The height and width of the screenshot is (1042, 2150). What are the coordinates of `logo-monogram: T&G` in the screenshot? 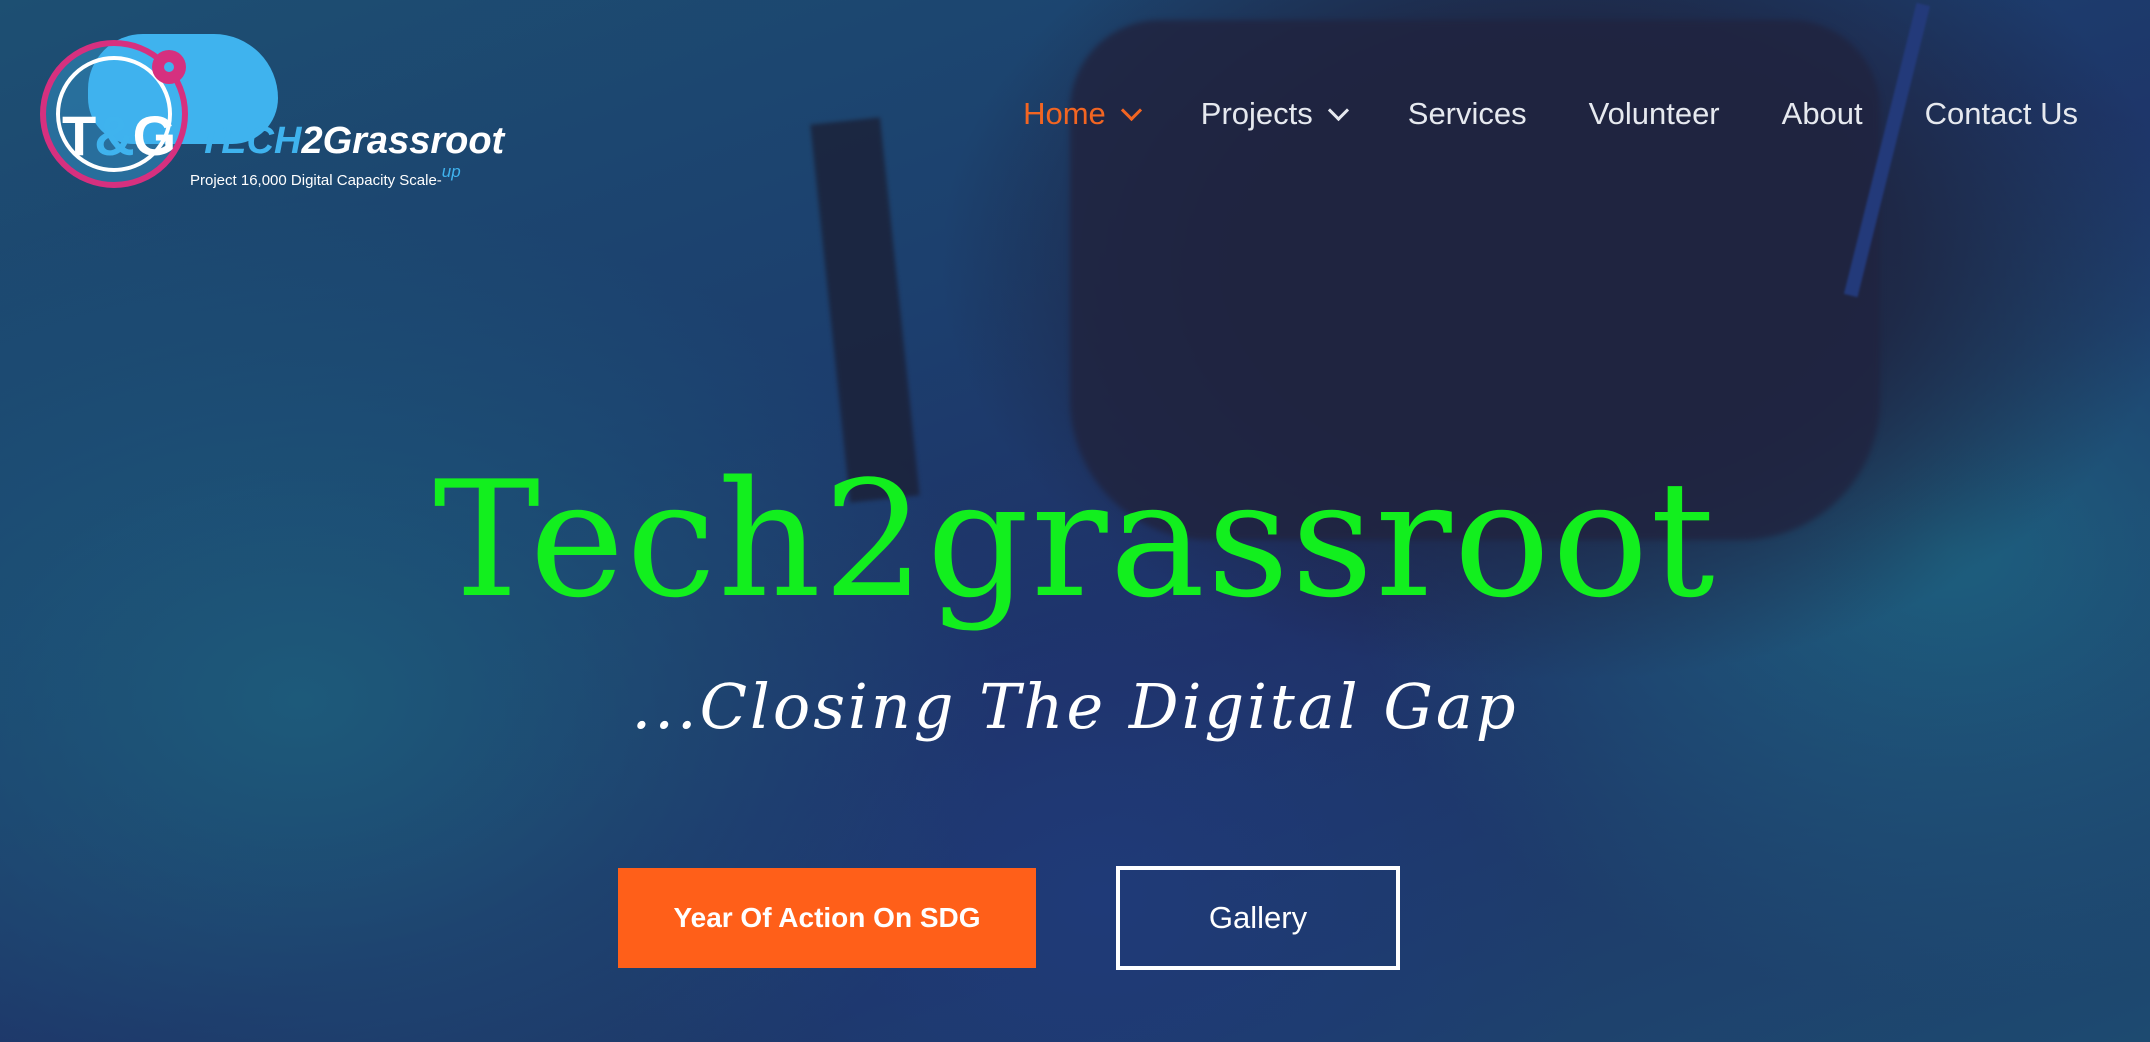 It's located at (119, 135).